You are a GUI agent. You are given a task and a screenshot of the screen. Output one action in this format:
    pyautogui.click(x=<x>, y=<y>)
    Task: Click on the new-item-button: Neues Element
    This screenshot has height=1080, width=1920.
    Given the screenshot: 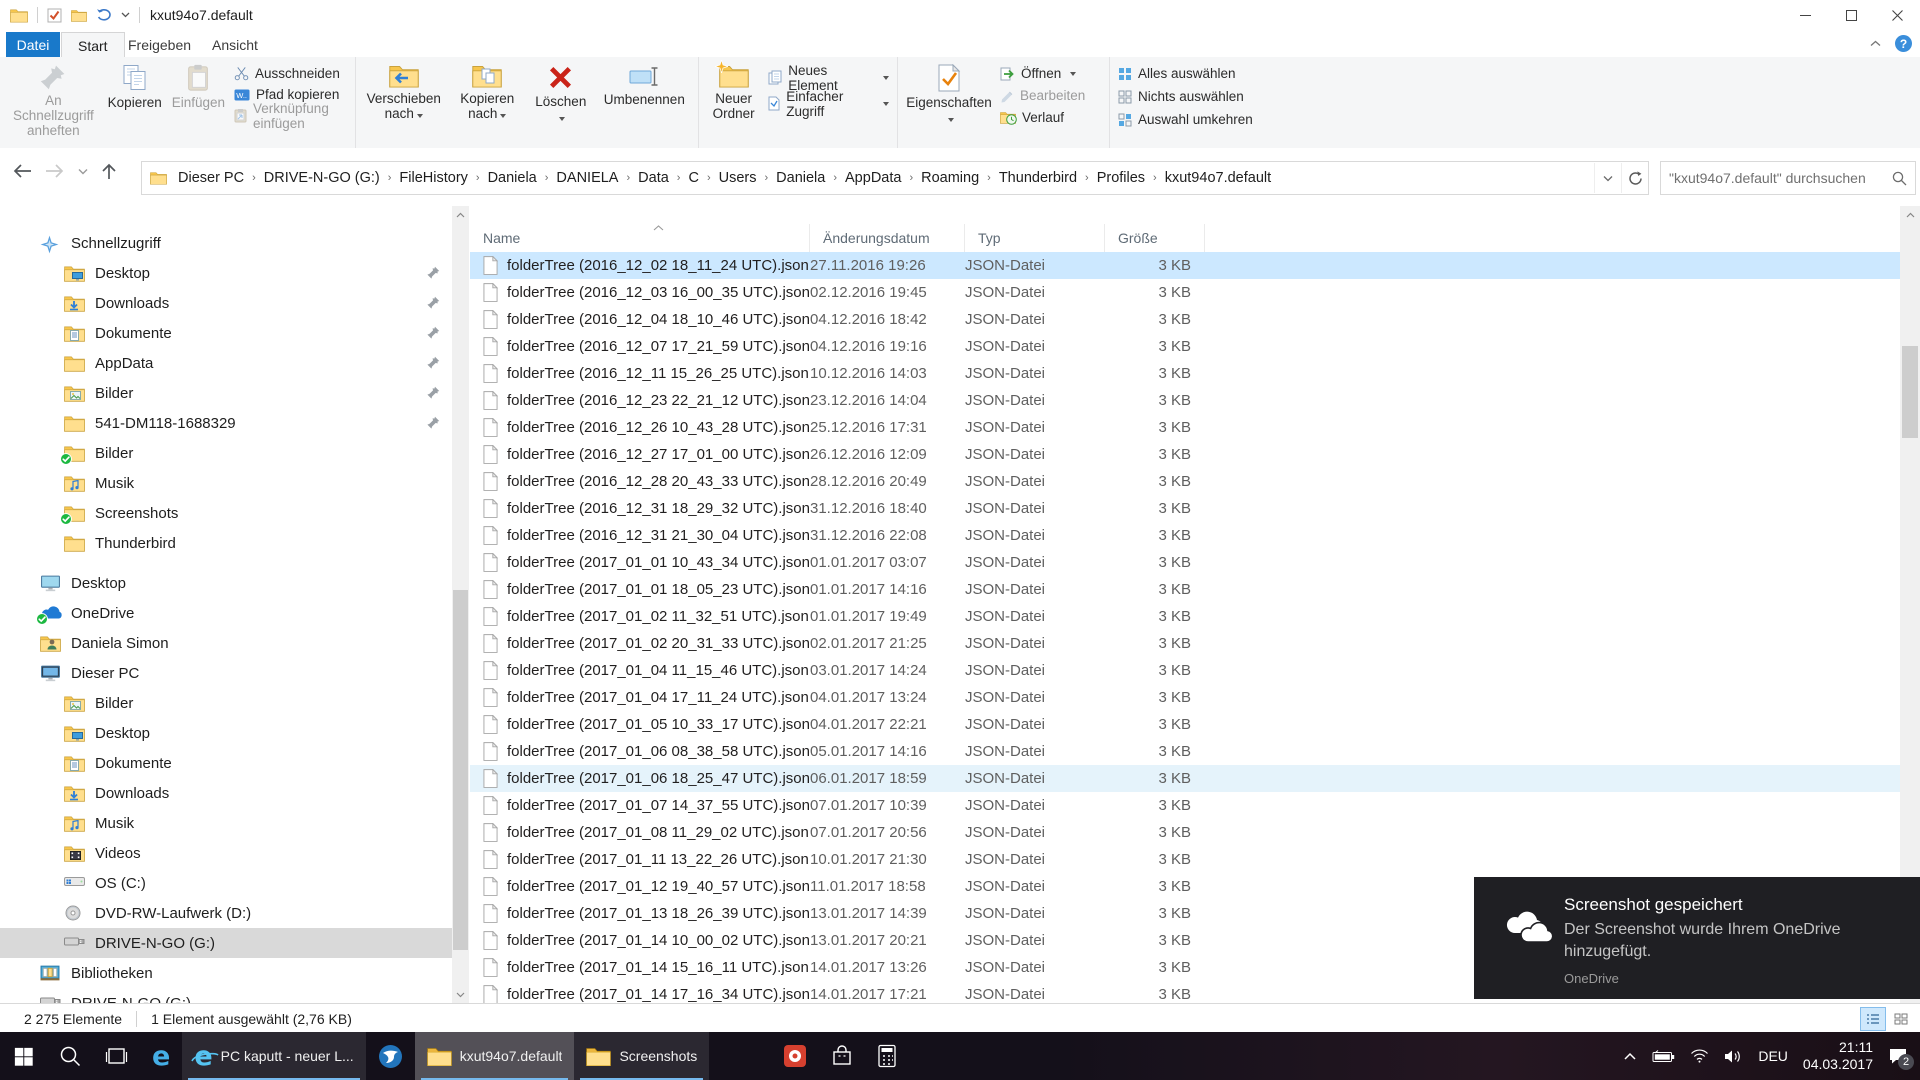 What is the action you would take?
    pyautogui.click(x=828, y=78)
    